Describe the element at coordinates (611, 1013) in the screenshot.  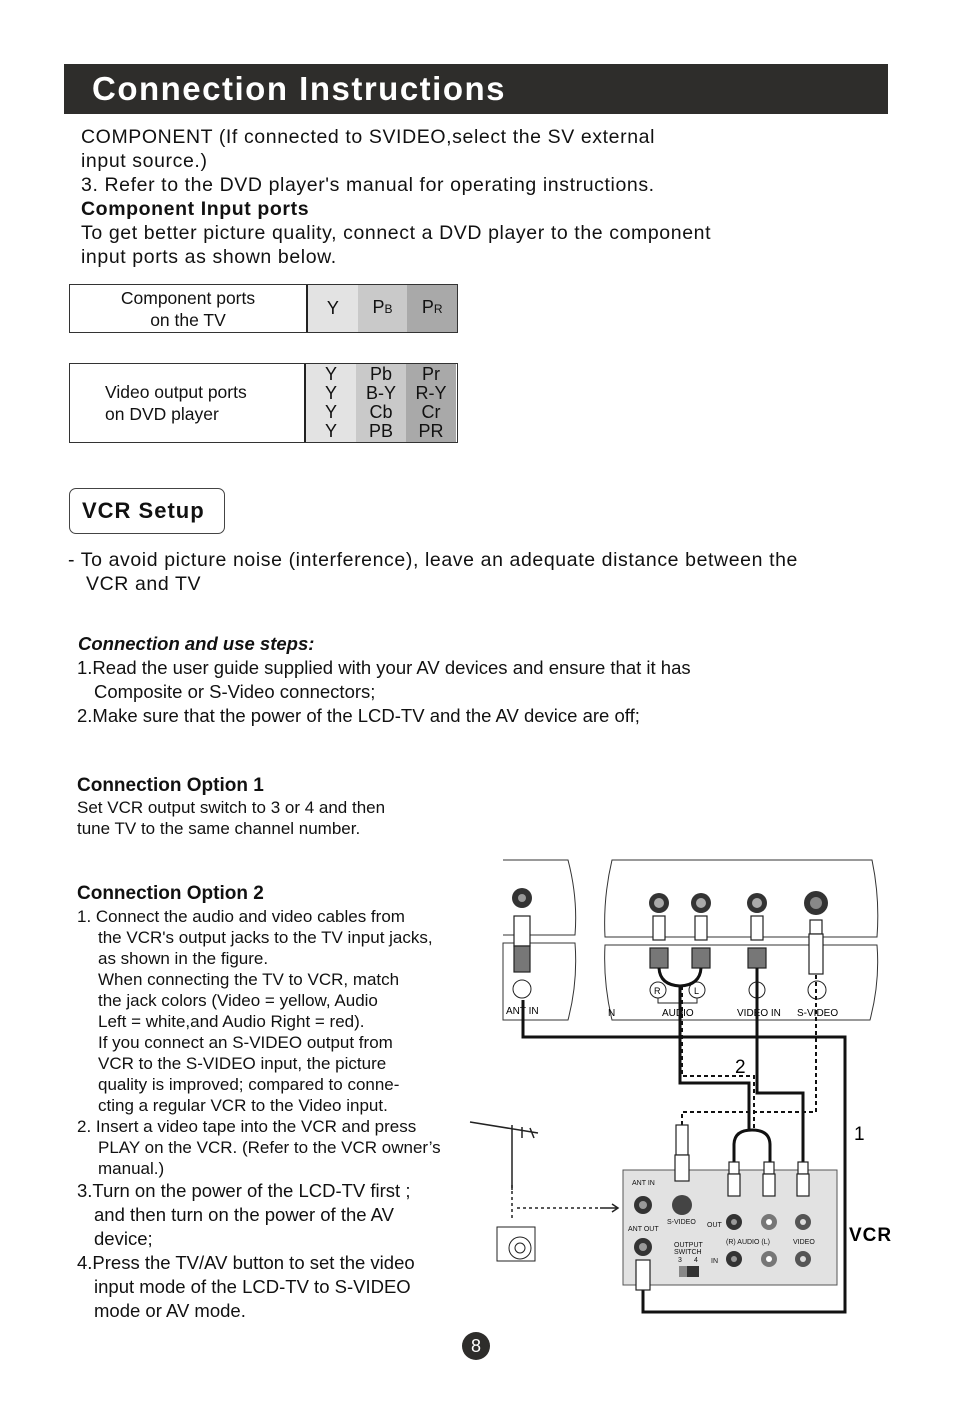
I see `tv-n-label: N` at that location.